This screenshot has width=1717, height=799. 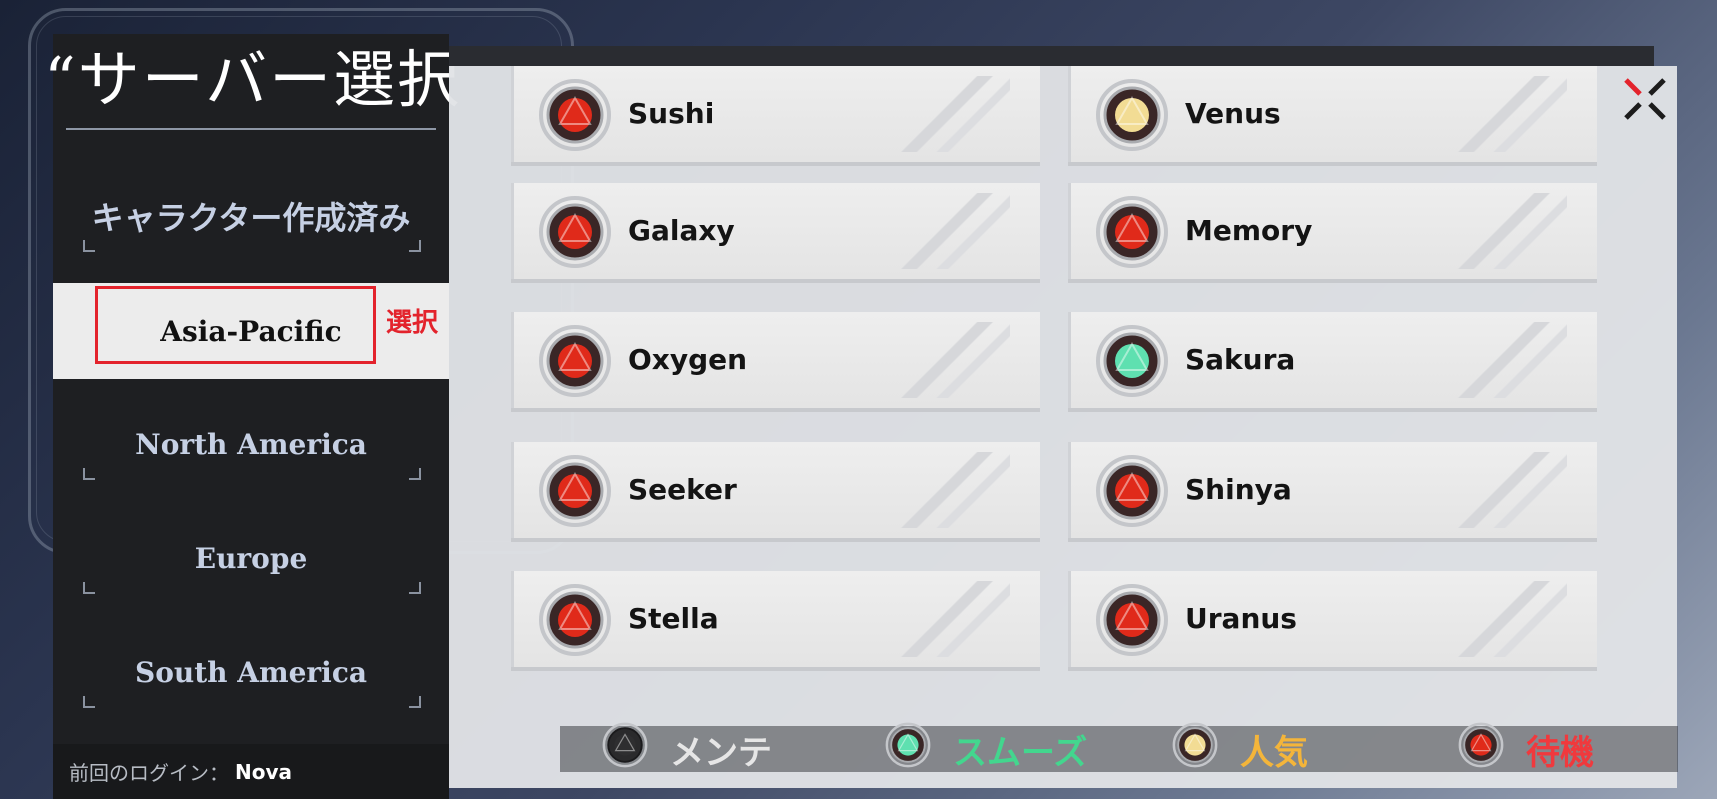 What do you see at coordinates (1332, 231) in the screenshot?
I see `server-card-memory: Memory` at bounding box center [1332, 231].